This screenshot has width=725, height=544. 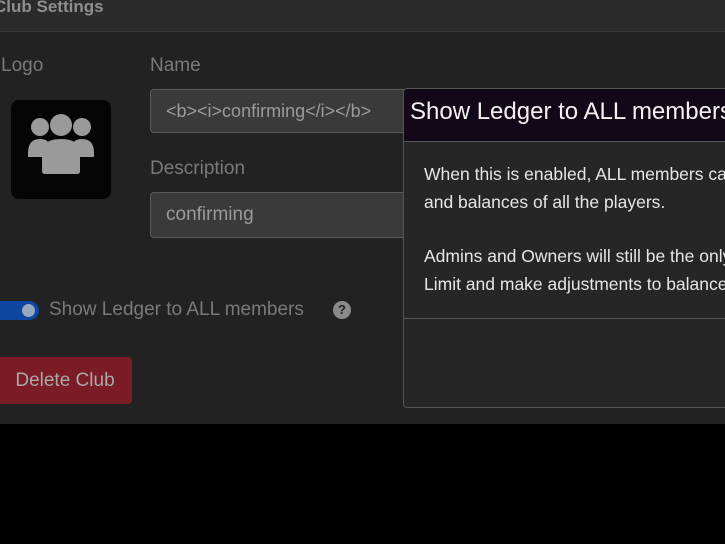 What do you see at coordinates (176, 309) in the screenshot?
I see `show-ledger-label: Show Ledger to ALL members` at bounding box center [176, 309].